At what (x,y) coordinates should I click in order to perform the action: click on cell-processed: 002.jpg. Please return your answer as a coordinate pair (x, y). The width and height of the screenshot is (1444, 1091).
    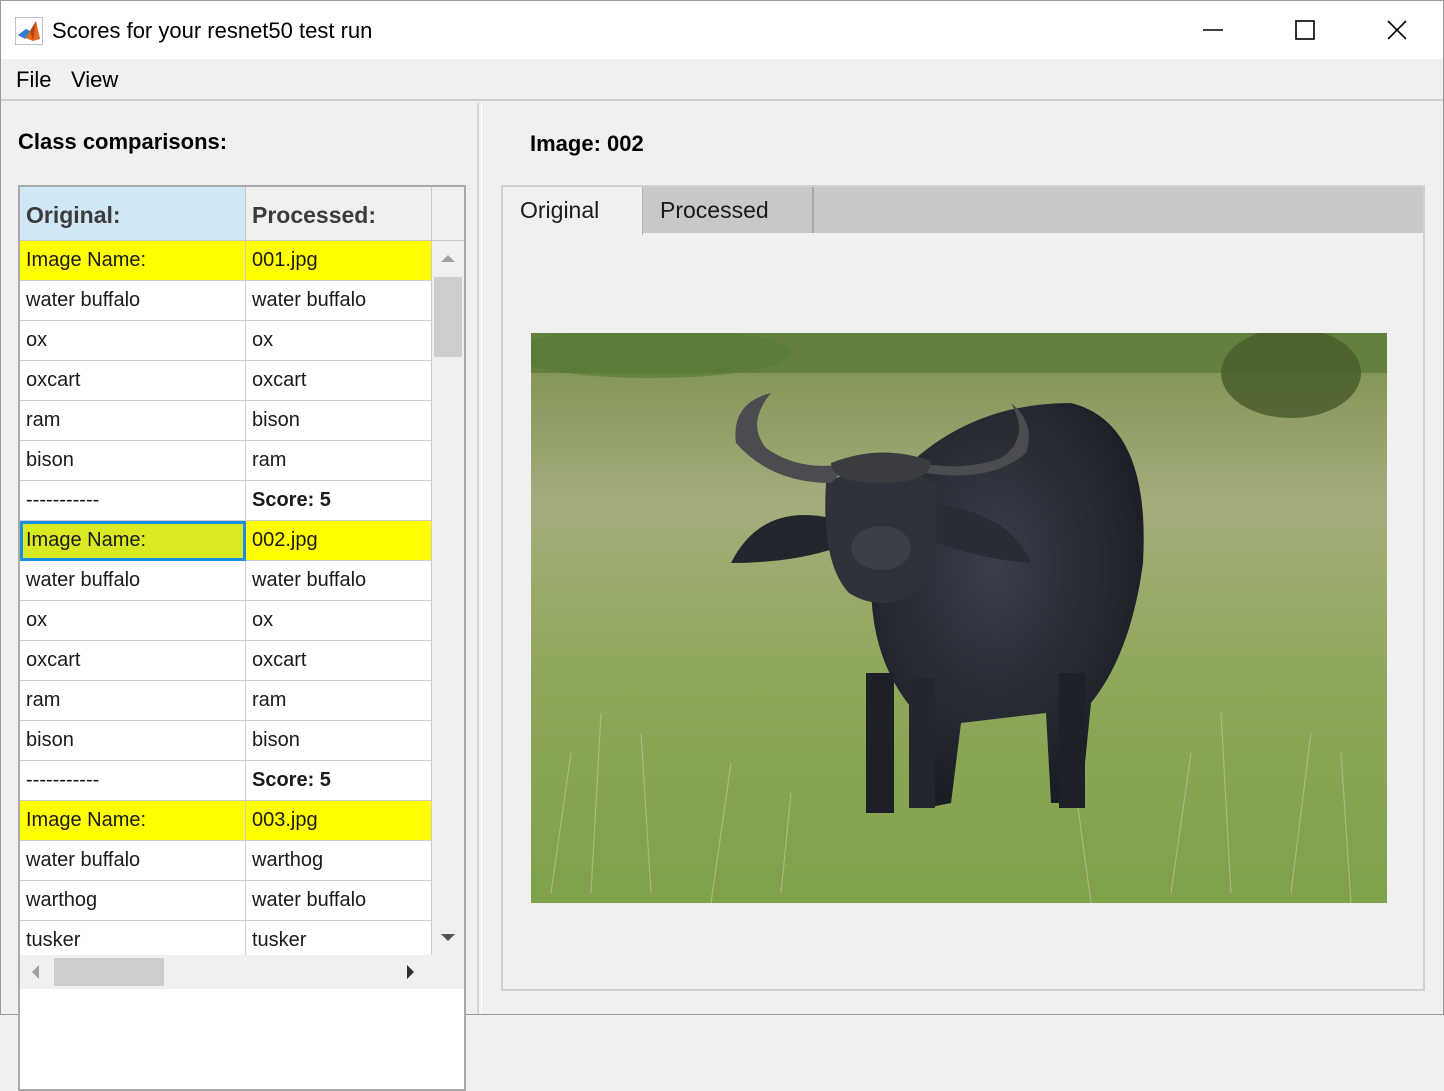
    Looking at the image, I should click on (339, 541).